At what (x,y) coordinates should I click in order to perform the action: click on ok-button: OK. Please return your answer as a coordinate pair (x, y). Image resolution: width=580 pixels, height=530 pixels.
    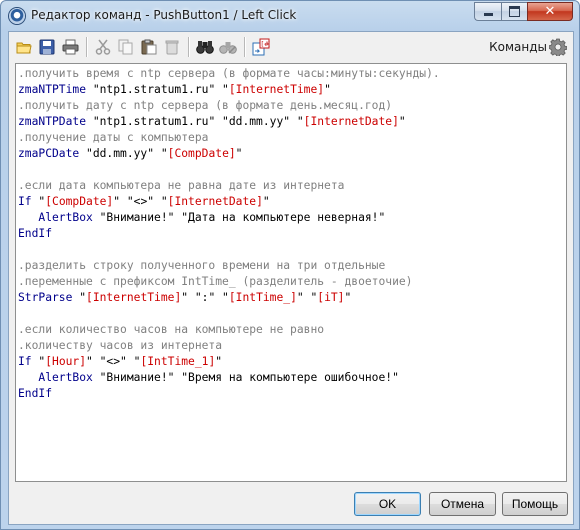
    Looking at the image, I should click on (387, 504).